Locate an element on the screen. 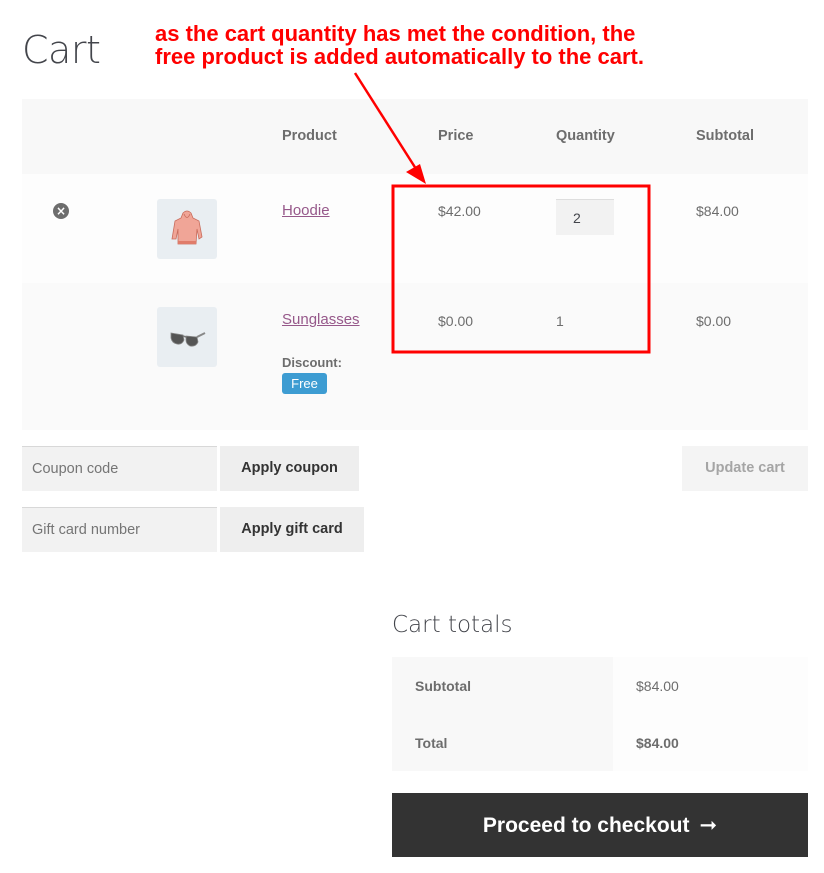 Image resolution: width=824 pixels, height=873 pixels. sunglasses-icon is located at coordinates (188, 339).